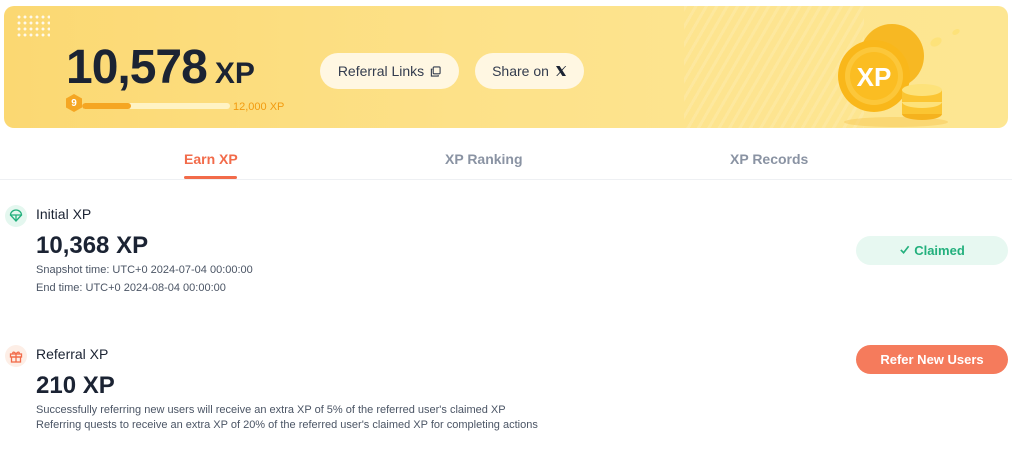 The width and height of the screenshot is (1012, 455). What do you see at coordinates (72, 354) in the screenshot?
I see `referral-xp-title: Referral XP` at bounding box center [72, 354].